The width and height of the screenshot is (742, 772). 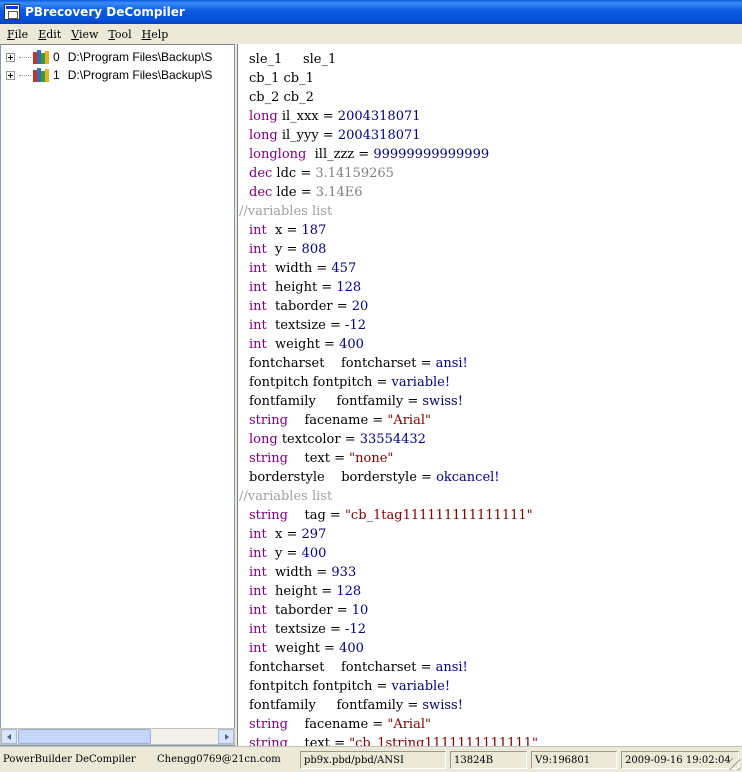 What do you see at coordinates (285, 496) in the screenshot?
I see `code-comment-line: //variables list` at bounding box center [285, 496].